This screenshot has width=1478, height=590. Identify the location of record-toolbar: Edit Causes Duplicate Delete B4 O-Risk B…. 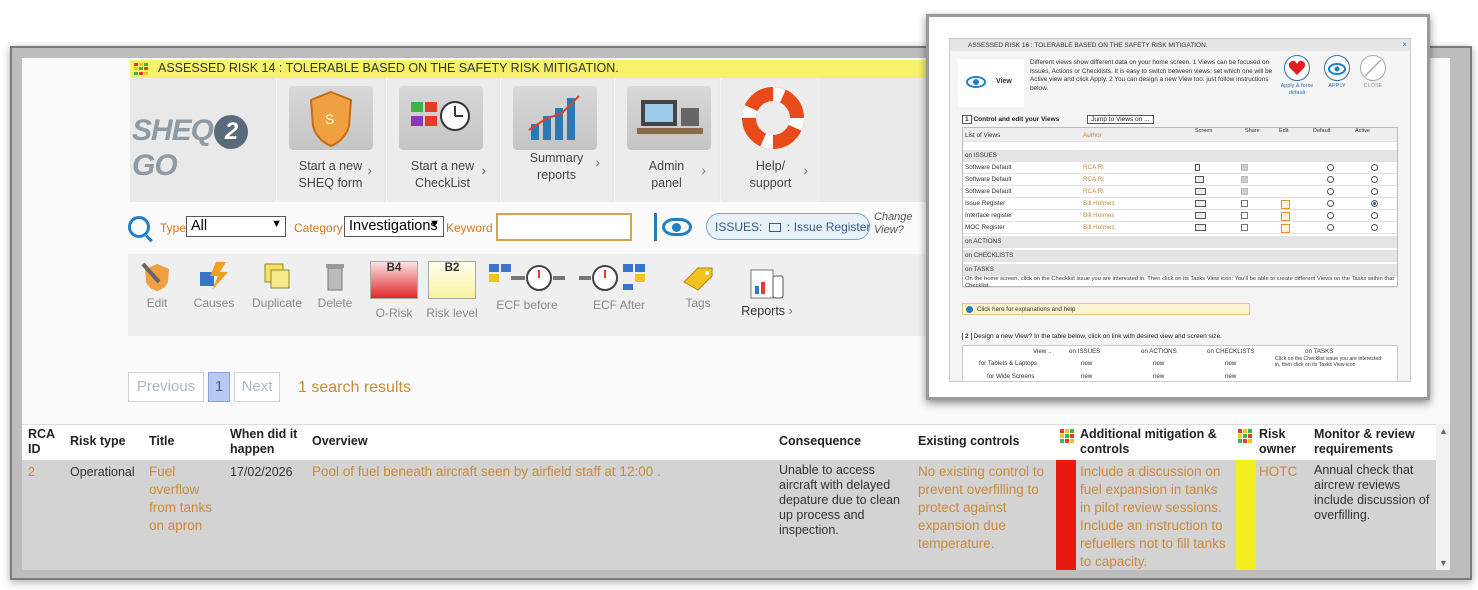
(538, 295).